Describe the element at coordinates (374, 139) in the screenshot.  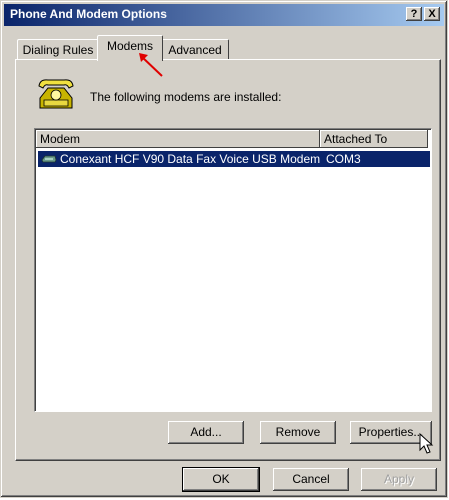
I see `column-header-attached-to: Attached To` at that location.